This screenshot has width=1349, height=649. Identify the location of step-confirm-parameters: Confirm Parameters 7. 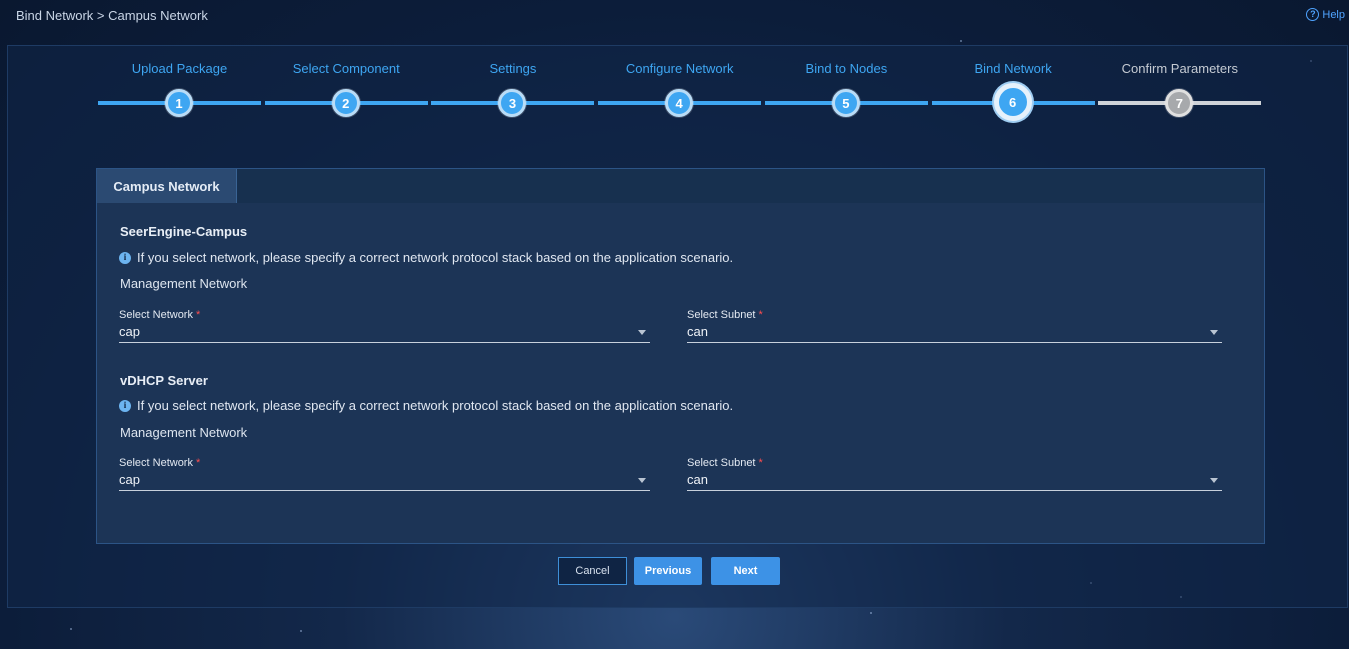
(1180, 90).